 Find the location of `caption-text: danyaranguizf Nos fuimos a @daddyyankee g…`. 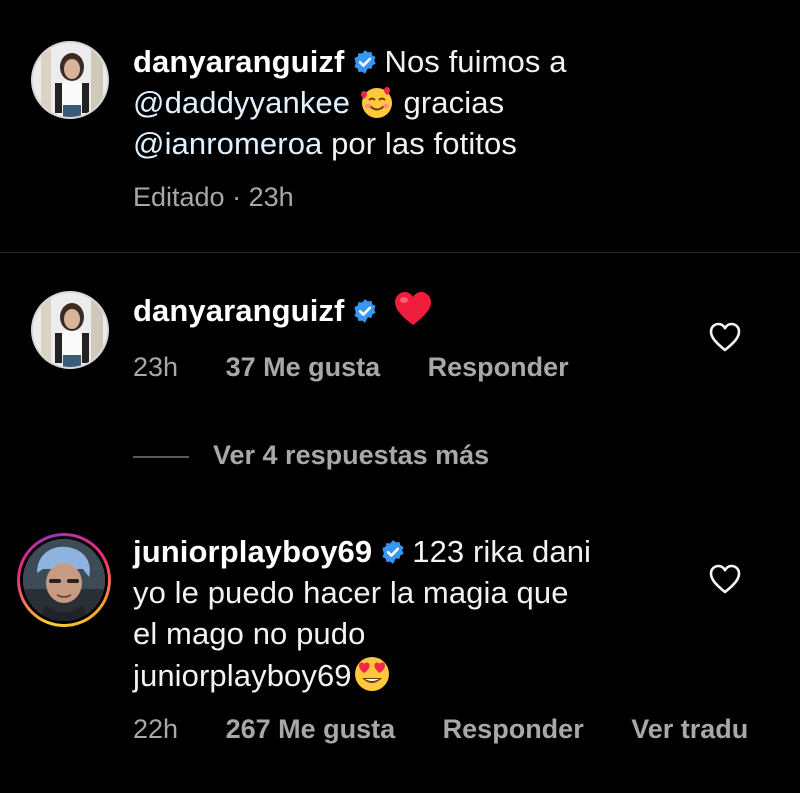

caption-text: danyaranguizf Nos fuimos a @daddyyankee g… is located at coordinates (433, 102).